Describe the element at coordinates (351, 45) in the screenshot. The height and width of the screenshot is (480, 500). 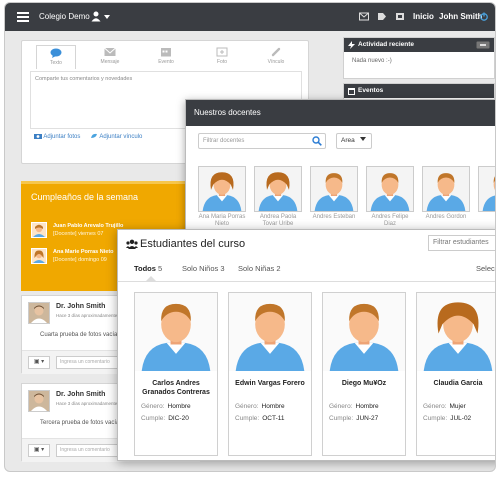
I see `bolt-icon` at that location.